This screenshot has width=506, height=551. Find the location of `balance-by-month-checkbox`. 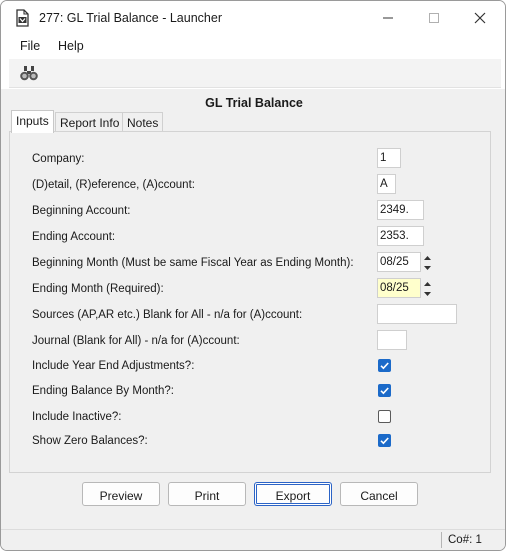

balance-by-month-checkbox is located at coordinates (384, 390).